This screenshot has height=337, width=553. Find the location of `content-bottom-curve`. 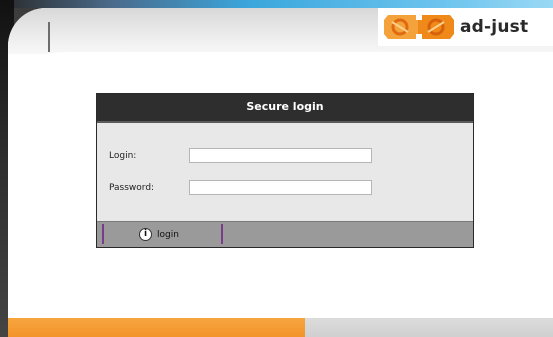

content-bottom-curve is located at coordinates (280, 309).